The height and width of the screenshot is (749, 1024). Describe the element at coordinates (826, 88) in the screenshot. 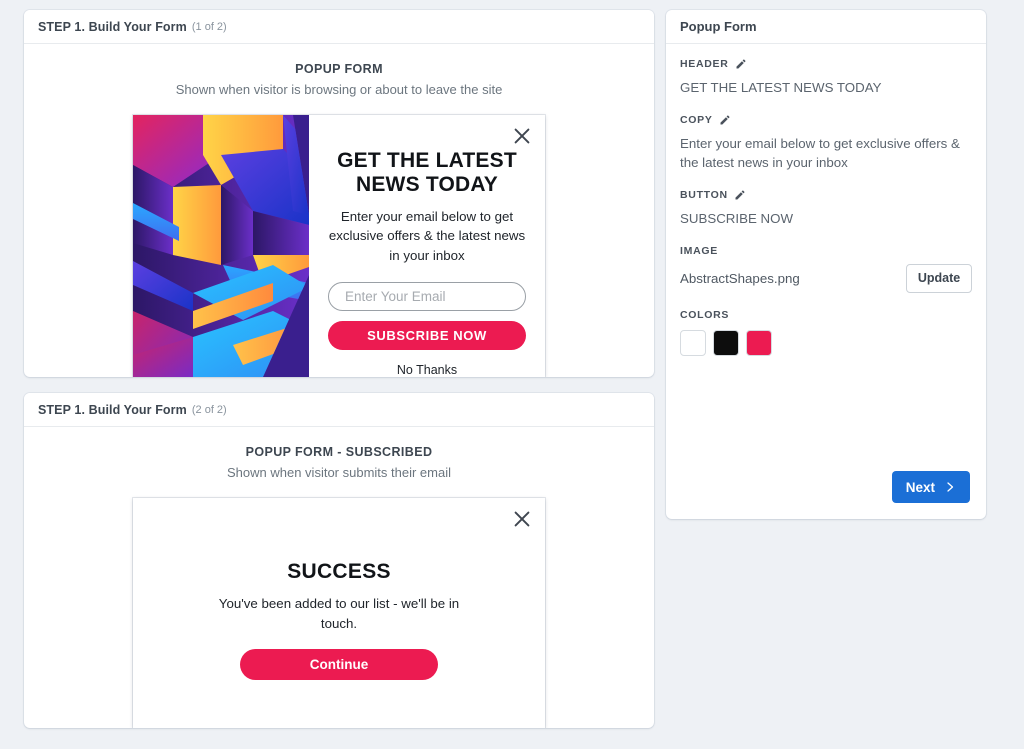

I see `field-header-value: GET THE LATEST NEWS TODAY` at that location.